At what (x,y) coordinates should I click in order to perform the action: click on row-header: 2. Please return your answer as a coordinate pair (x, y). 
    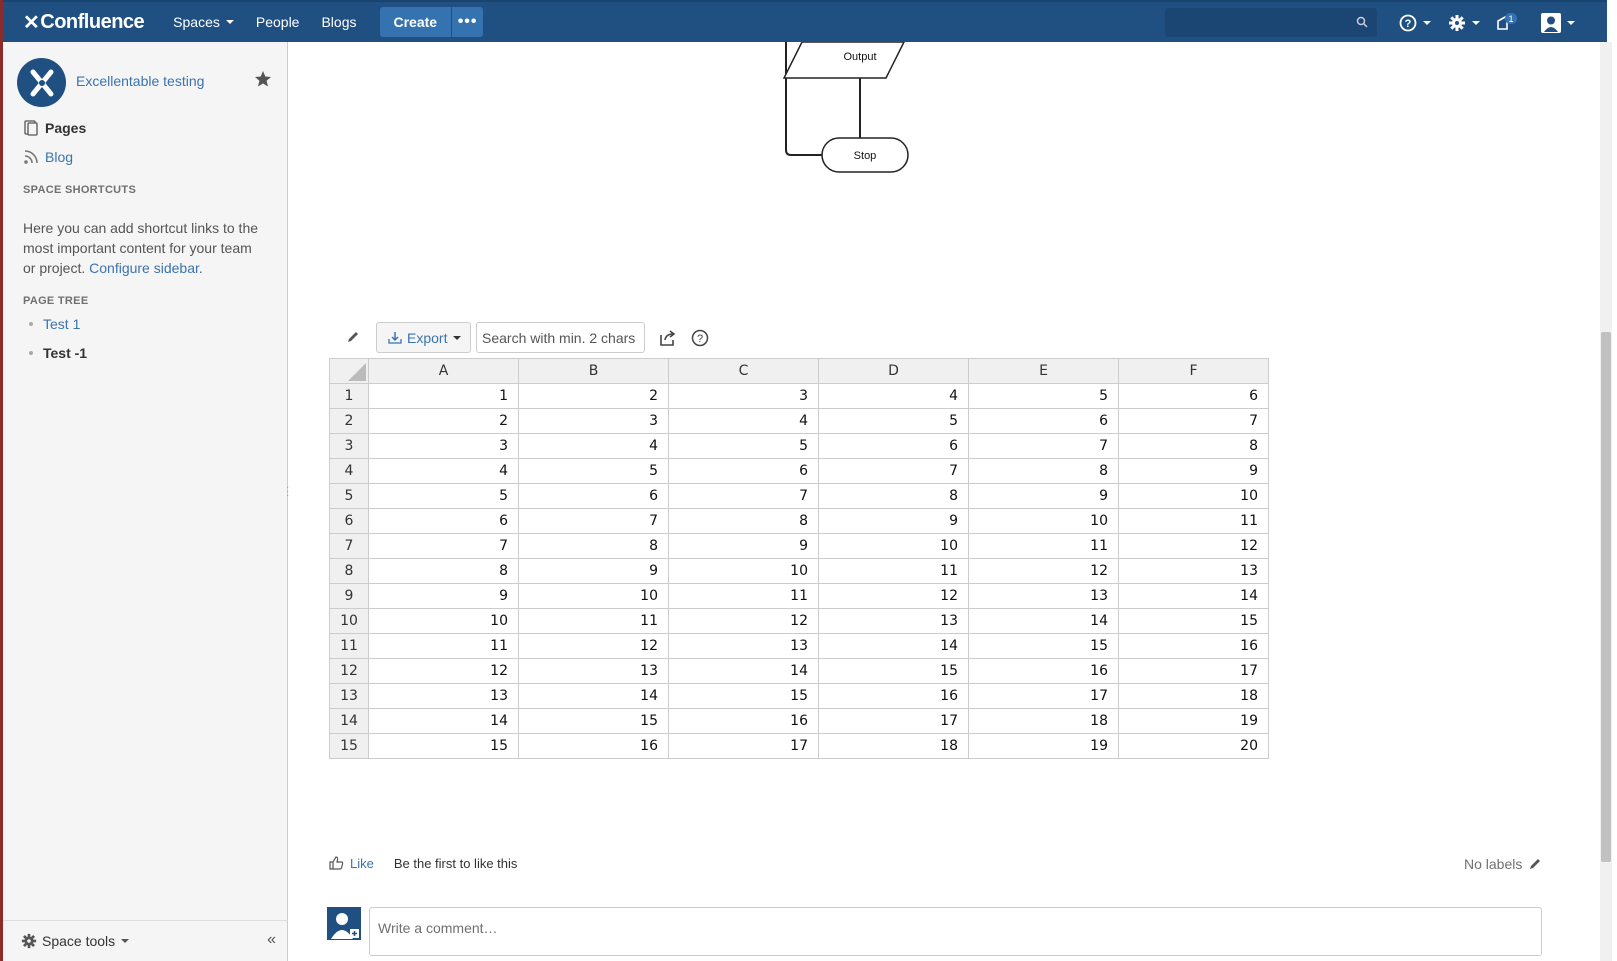
    Looking at the image, I should click on (349, 421).